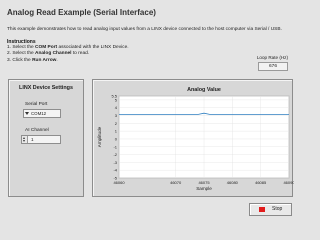  What do you see at coordinates (116, 115) in the screenshot?
I see `y-tick-label: 3` at bounding box center [116, 115].